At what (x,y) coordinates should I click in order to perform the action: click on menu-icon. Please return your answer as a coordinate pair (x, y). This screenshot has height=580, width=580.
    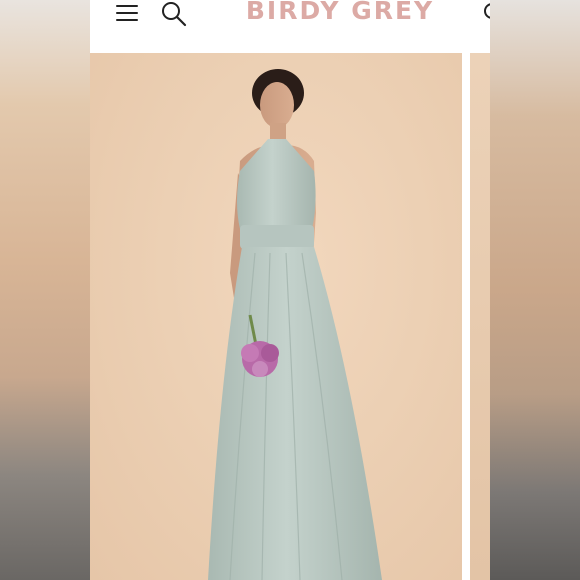
    Looking at the image, I should click on (127, 13).